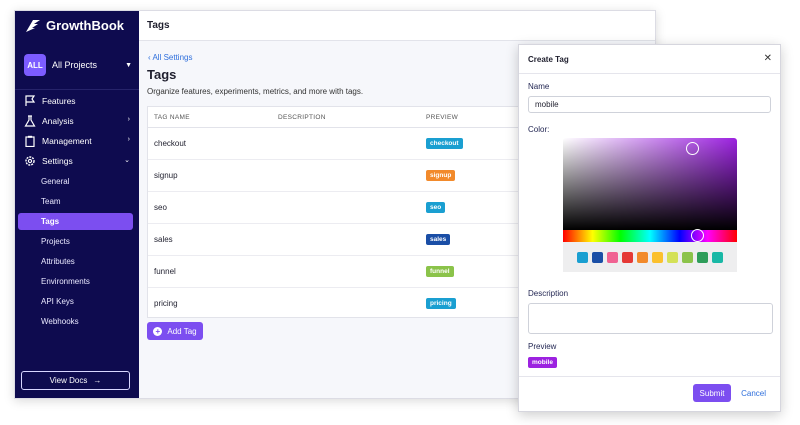  Describe the element at coordinates (697, 235) in the screenshot. I see `hue-handle` at that location.